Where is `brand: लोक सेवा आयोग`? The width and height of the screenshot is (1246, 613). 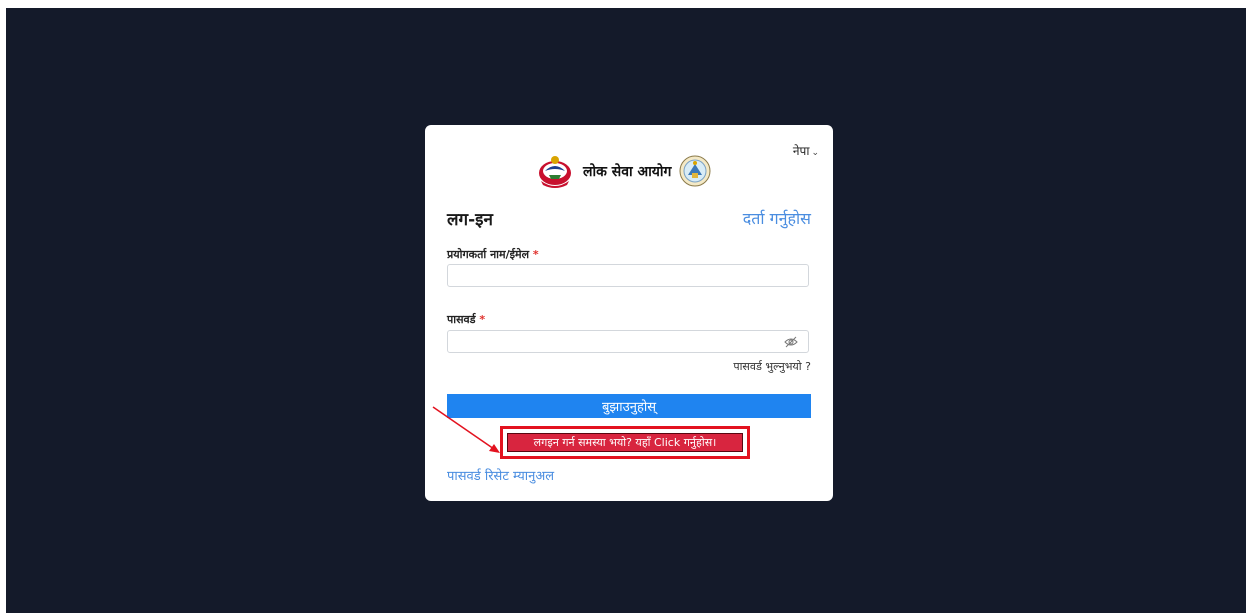 brand: लोक सेवा आयोग is located at coordinates (623, 171).